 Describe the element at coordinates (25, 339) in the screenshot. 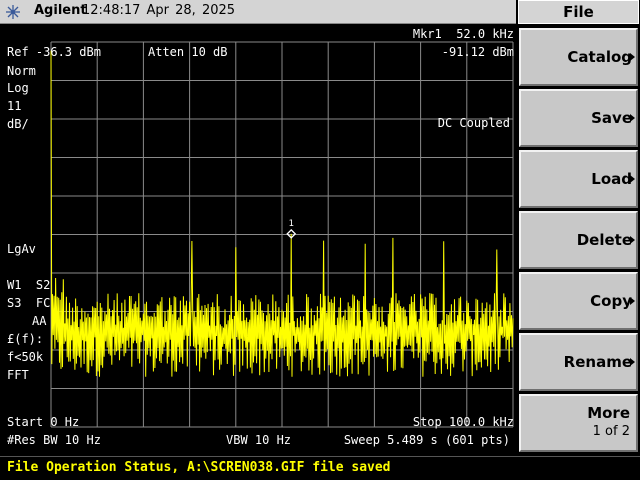

I see `function-label: £(f):` at that location.